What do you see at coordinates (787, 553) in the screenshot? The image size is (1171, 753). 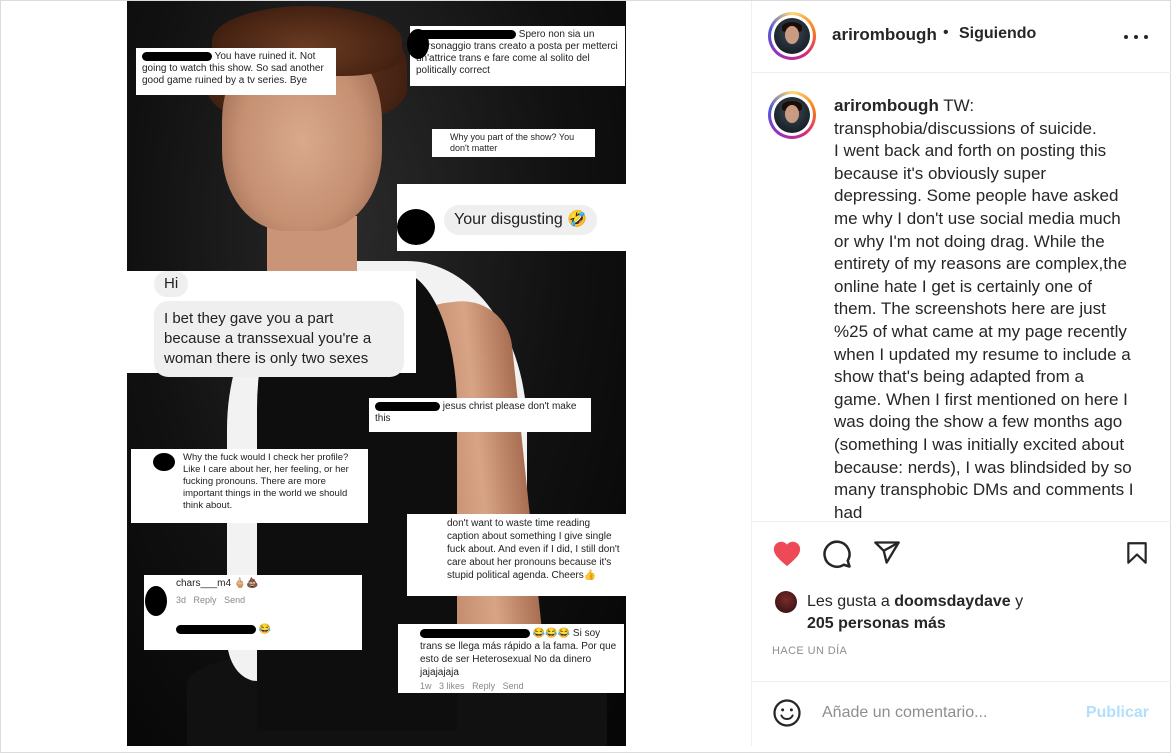 I see `heart-icon` at bounding box center [787, 553].